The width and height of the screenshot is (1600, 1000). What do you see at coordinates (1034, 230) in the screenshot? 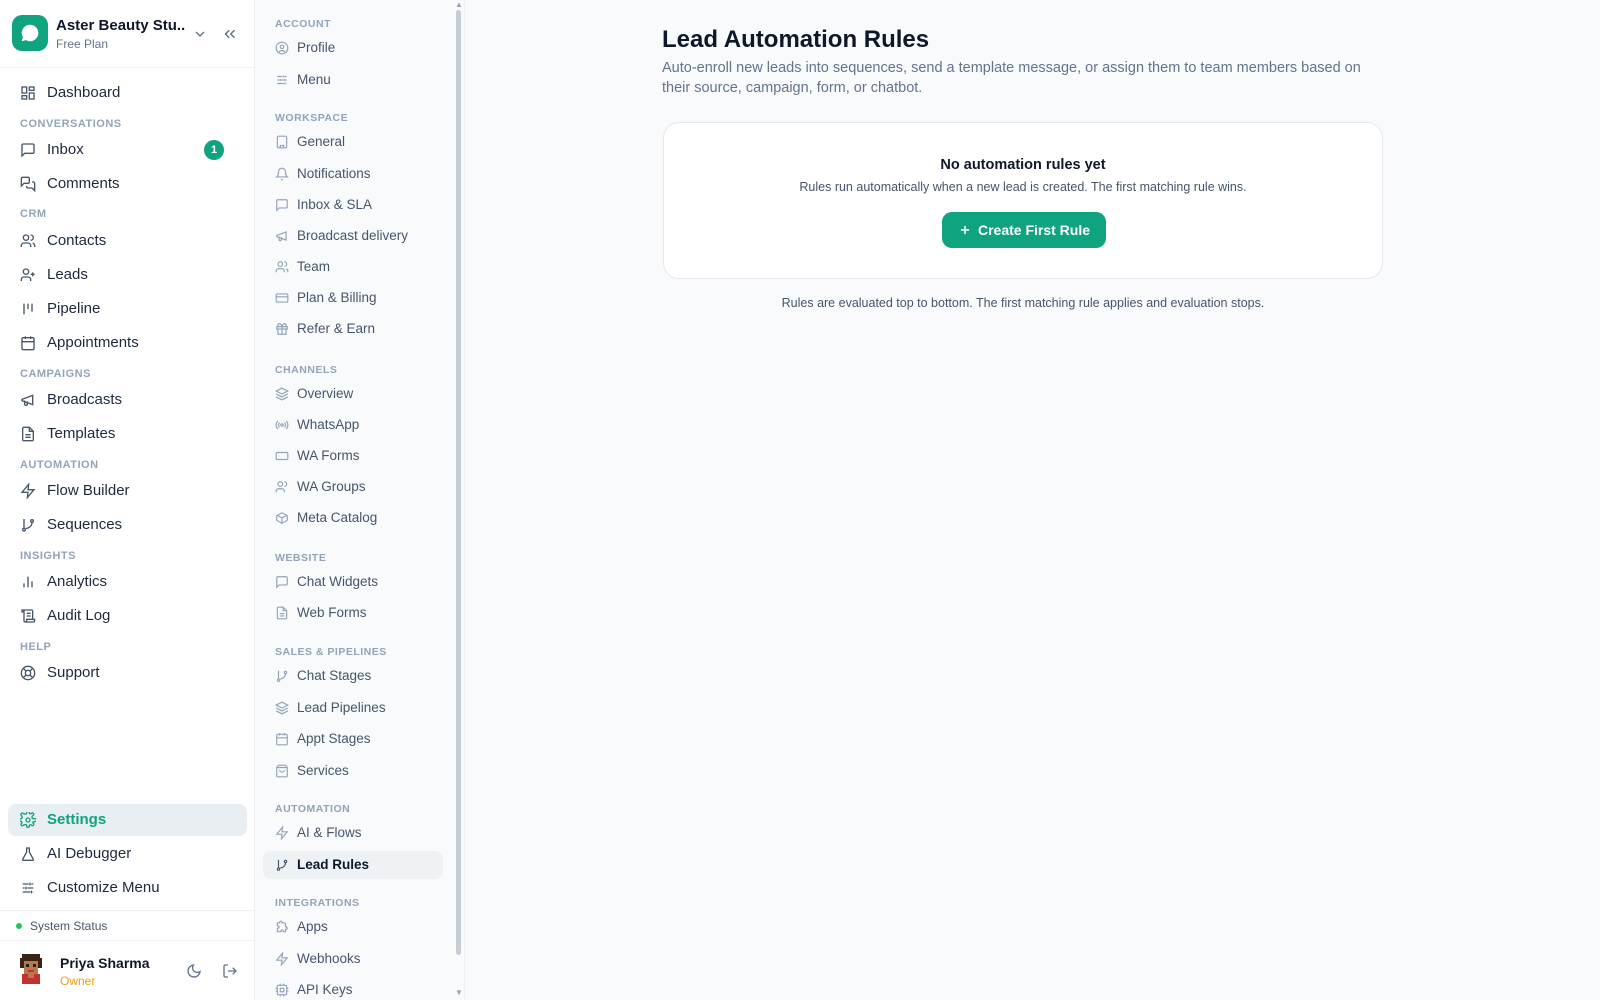
I see `create-first-rule-label: Create First Rule` at bounding box center [1034, 230].